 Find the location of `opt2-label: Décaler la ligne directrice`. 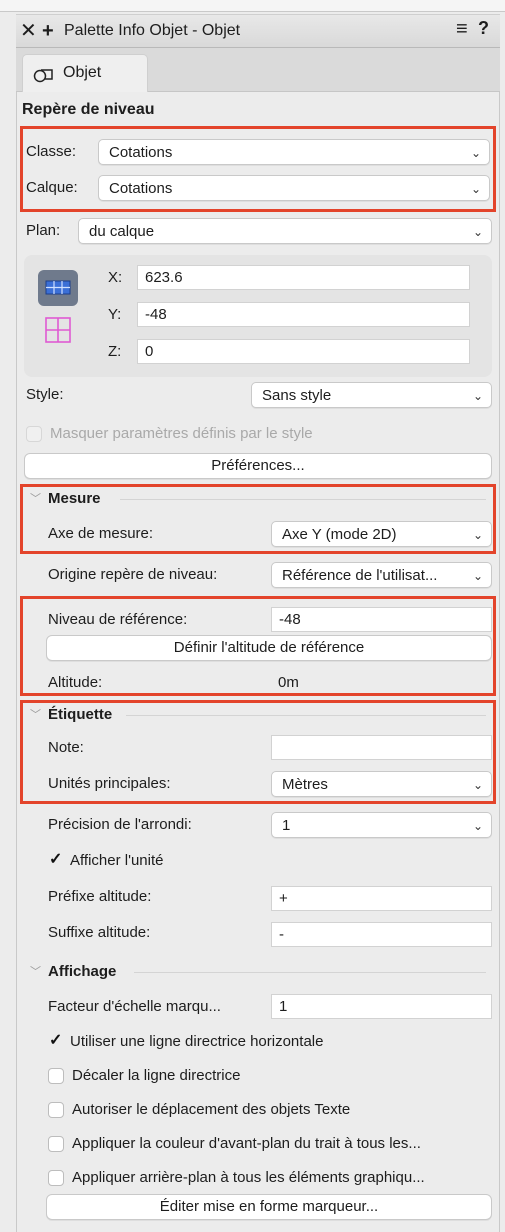

opt2-label: Décaler la ligne directrice is located at coordinates (156, 1075).